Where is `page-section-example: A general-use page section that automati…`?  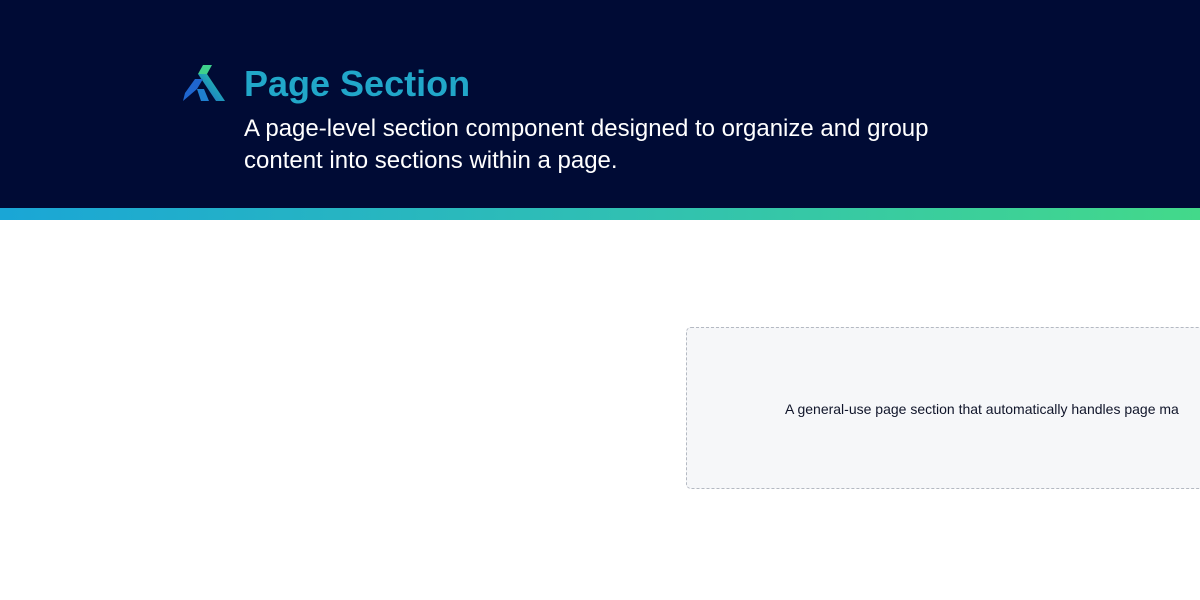 page-section-example: A general-use page section that automati… is located at coordinates (943, 408).